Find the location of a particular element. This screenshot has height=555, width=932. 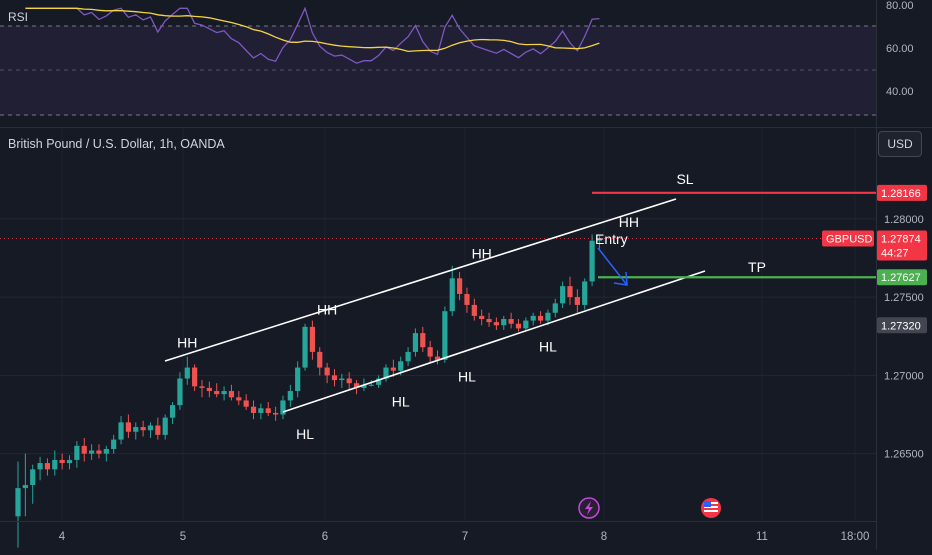

symbol-tag-text: GBPUSD is located at coordinates (849, 240).